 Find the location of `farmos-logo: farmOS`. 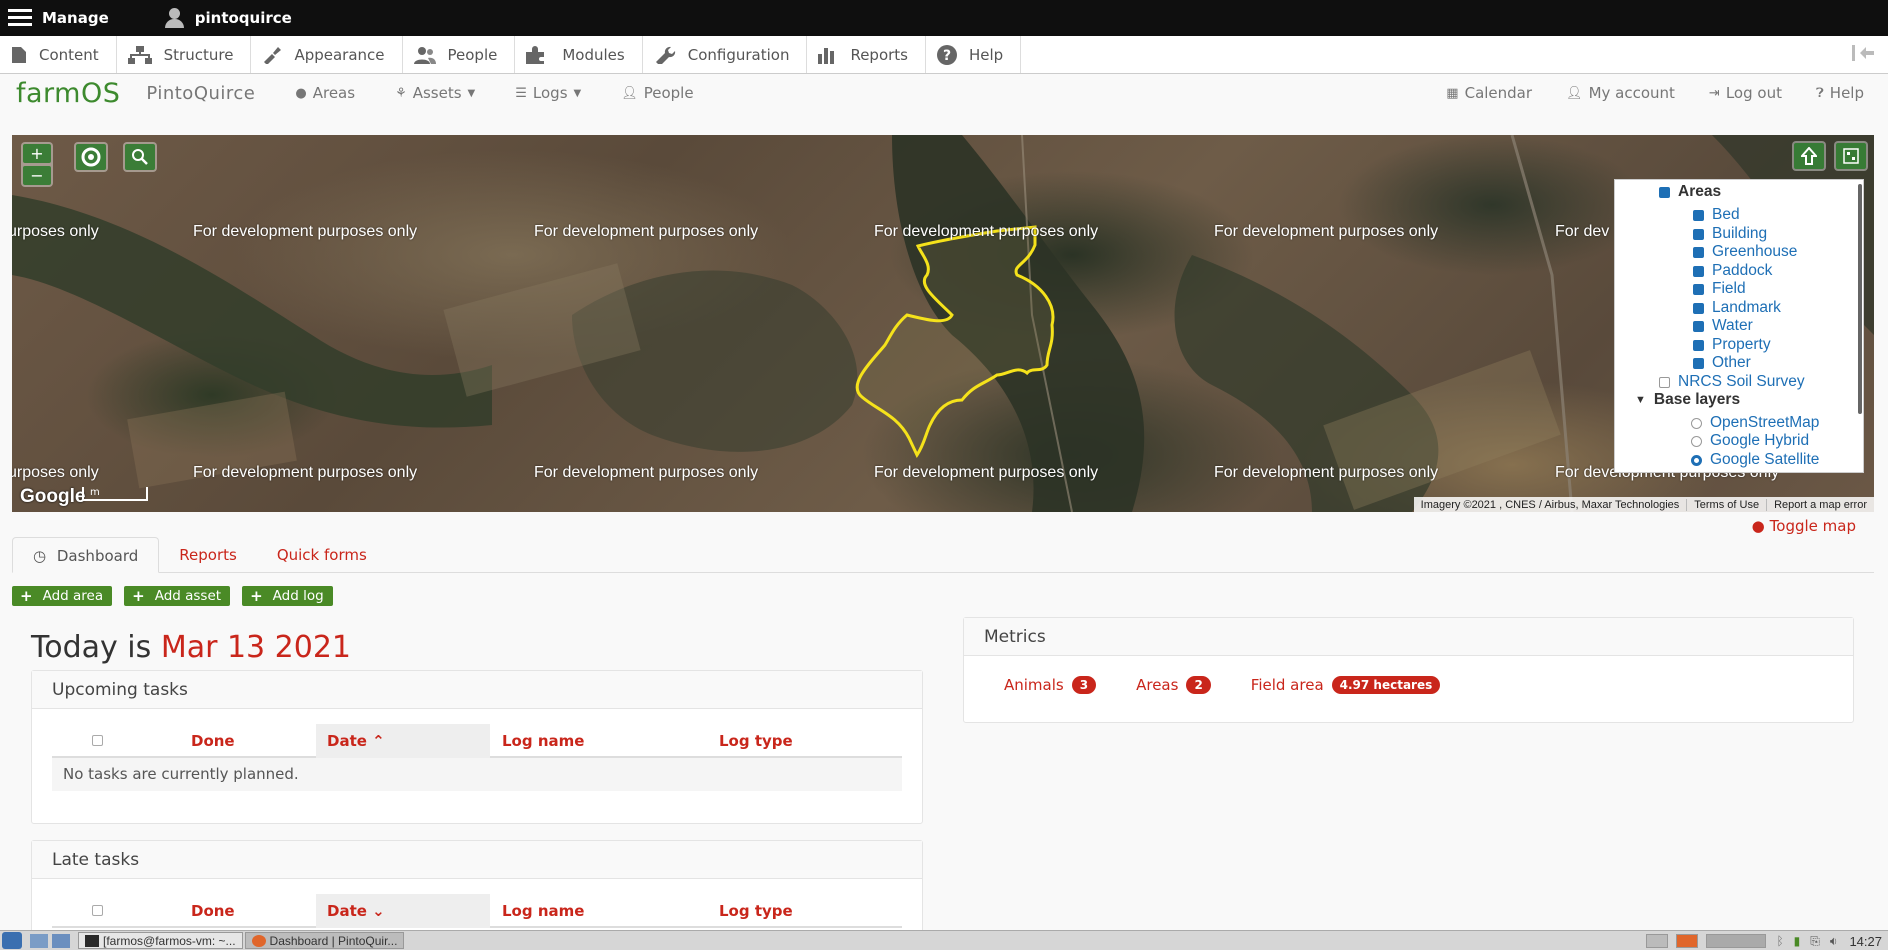

farmos-logo: farmOS is located at coordinates (68, 93).